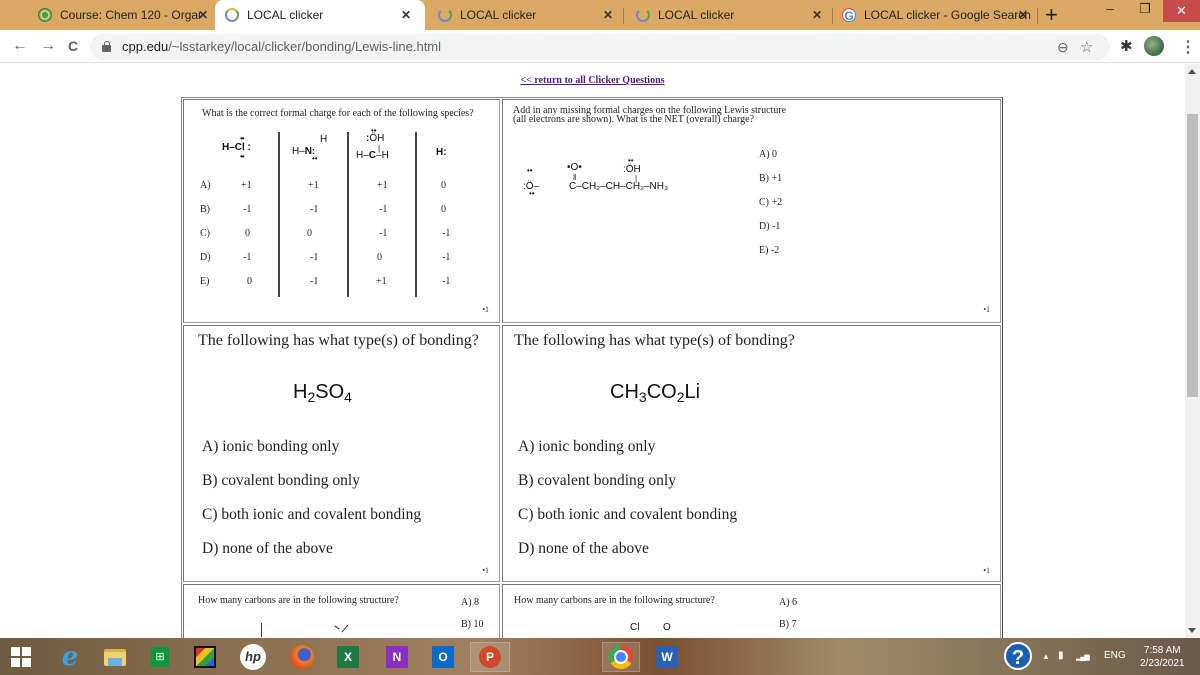 This screenshot has height=675, width=1200. I want to click on new-tab-button: +, so click(1051, 15).